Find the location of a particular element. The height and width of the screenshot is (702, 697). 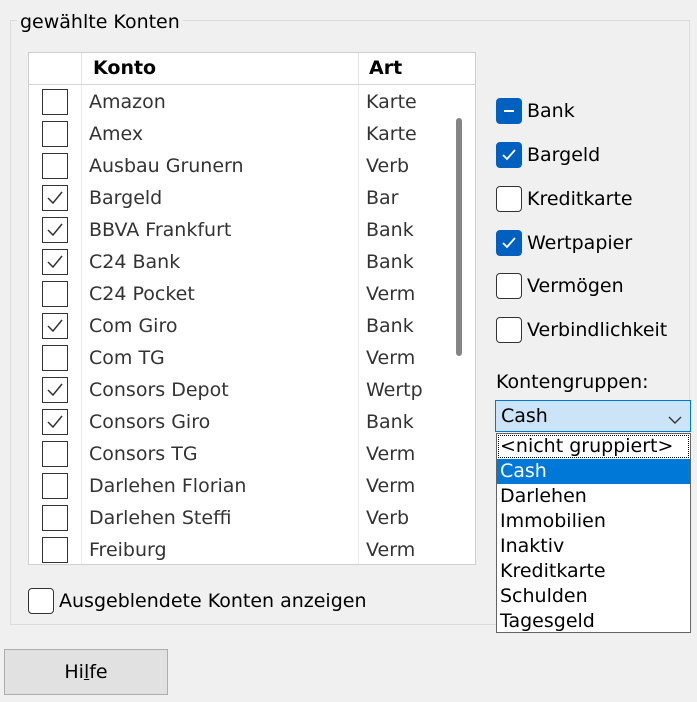

table-row: Consors TG Verm is located at coordinates (252, 454).